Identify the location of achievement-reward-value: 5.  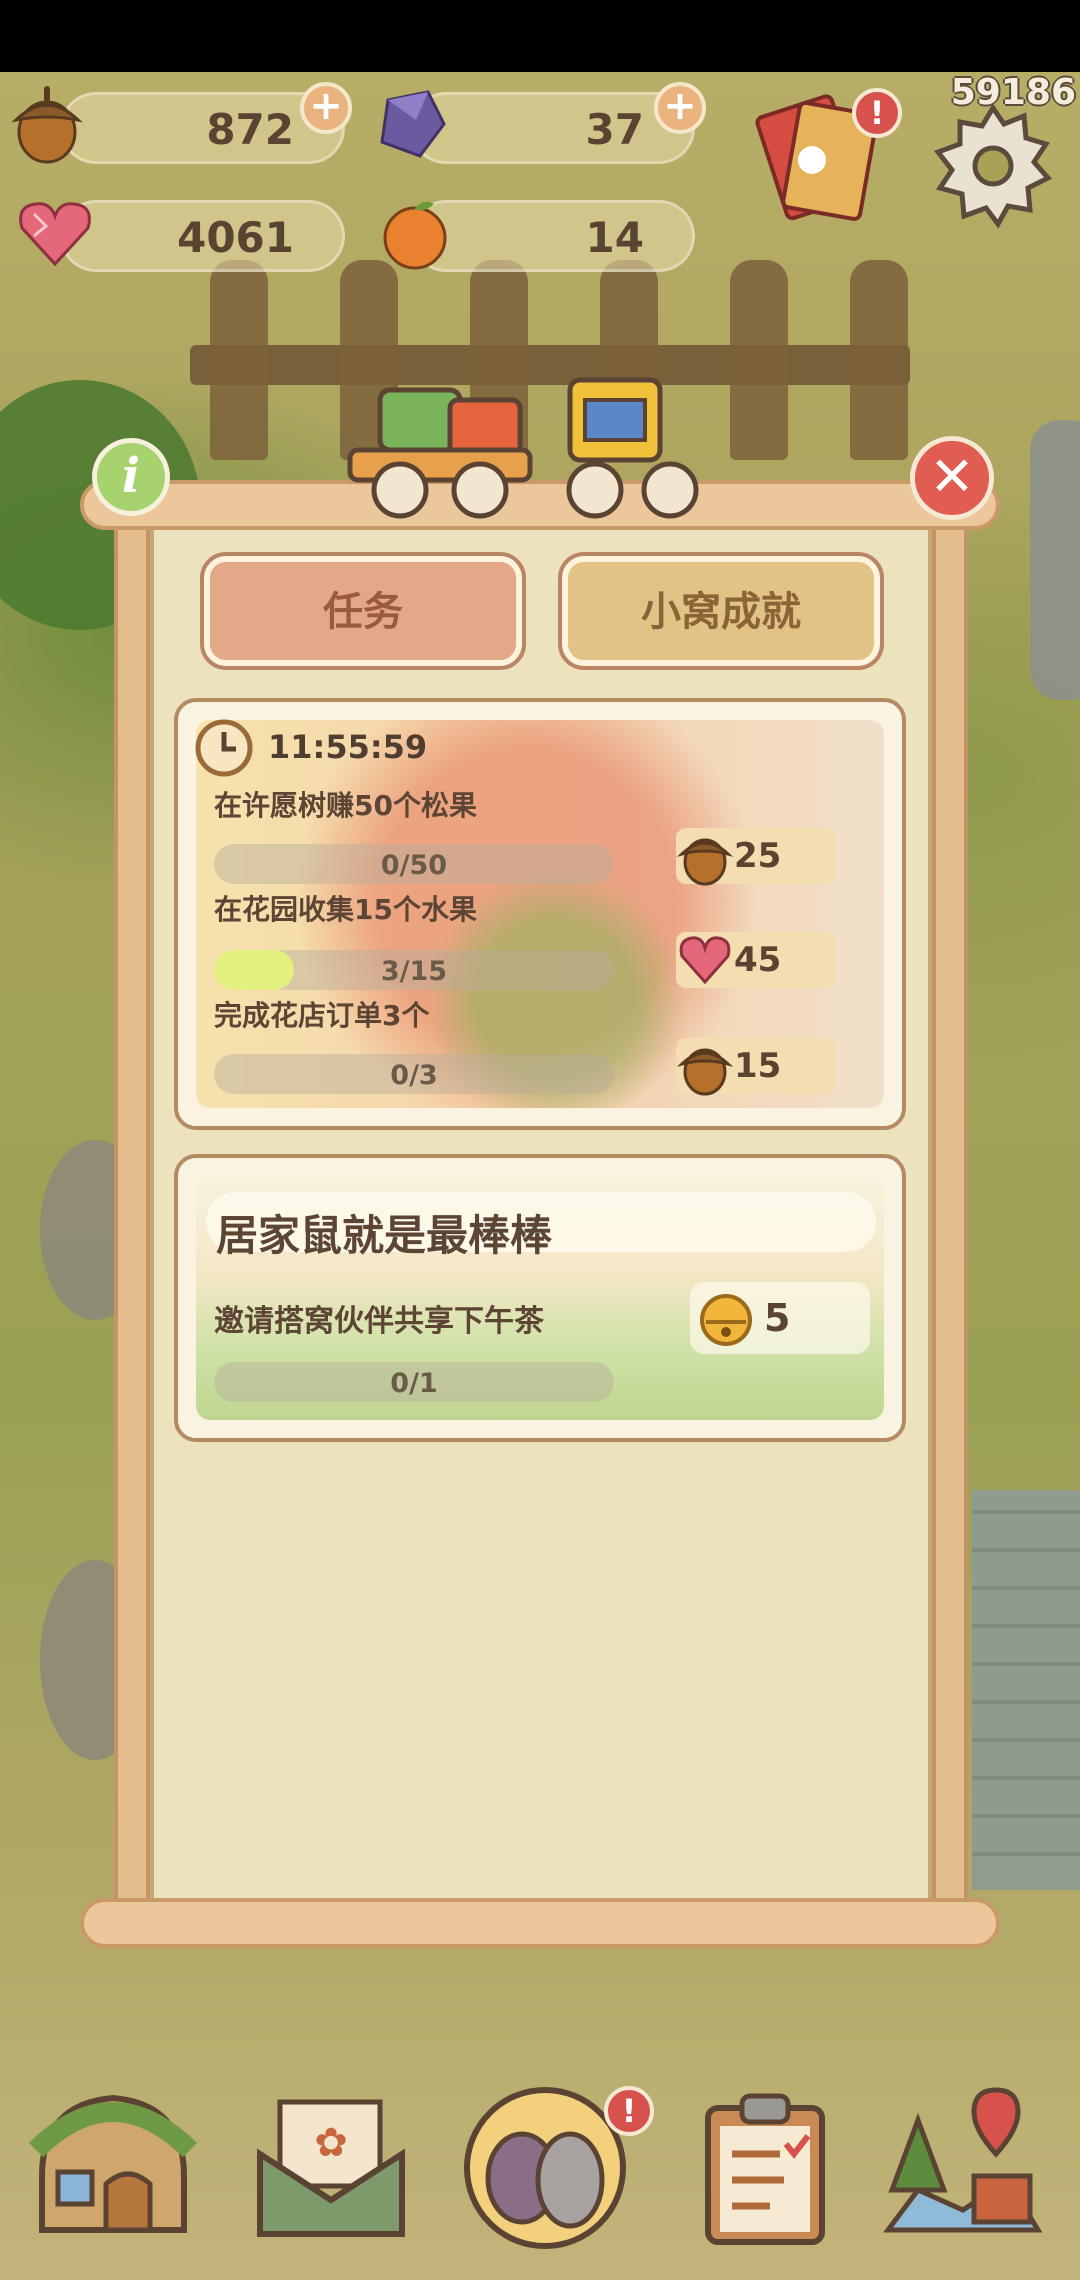
(777, 1318).